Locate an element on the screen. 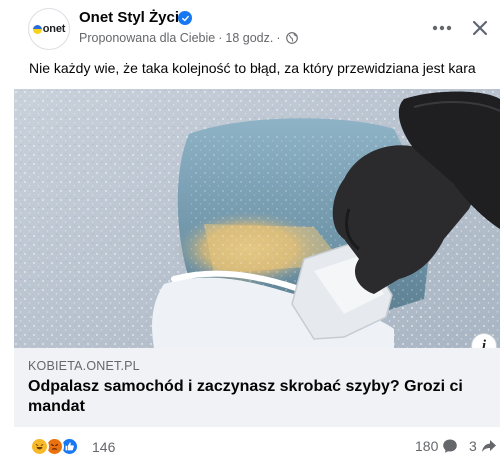 This screenshot has height=471, width=500. close-icon is located at coordinates (480, 28).